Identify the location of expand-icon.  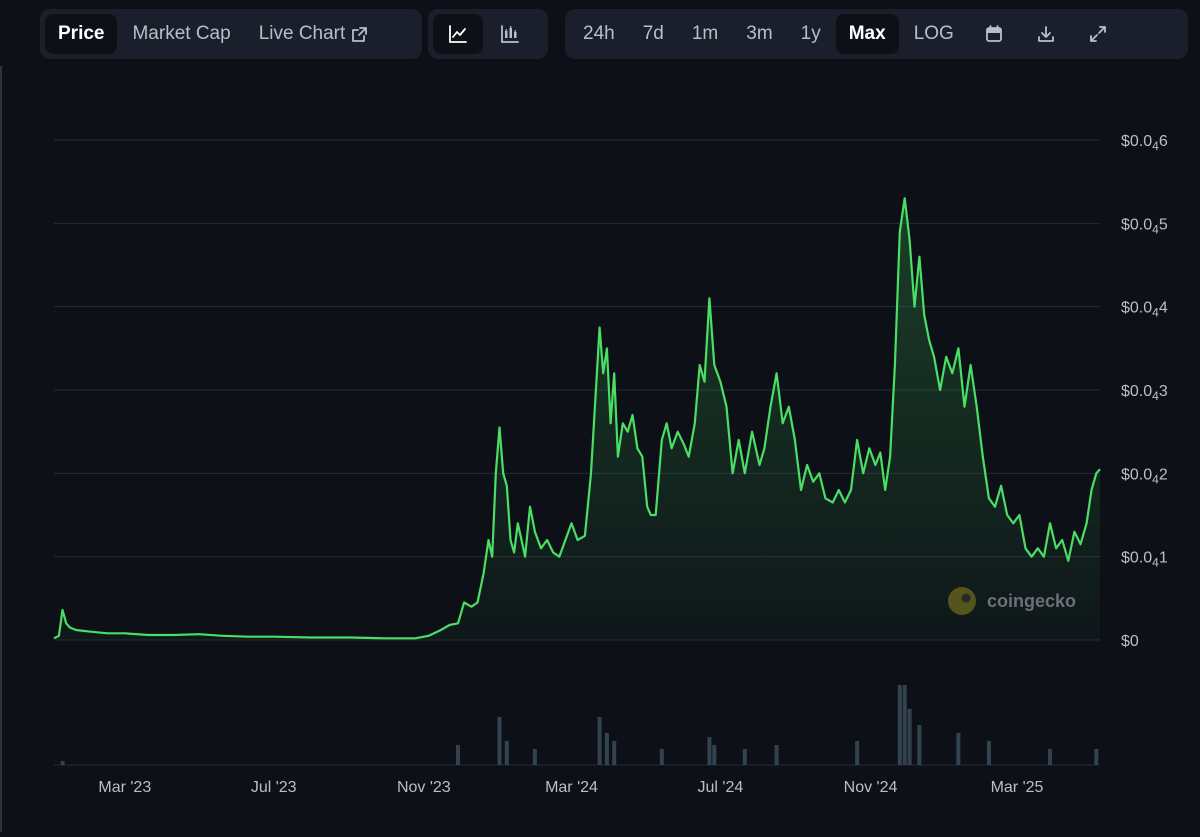
(1098, 34).